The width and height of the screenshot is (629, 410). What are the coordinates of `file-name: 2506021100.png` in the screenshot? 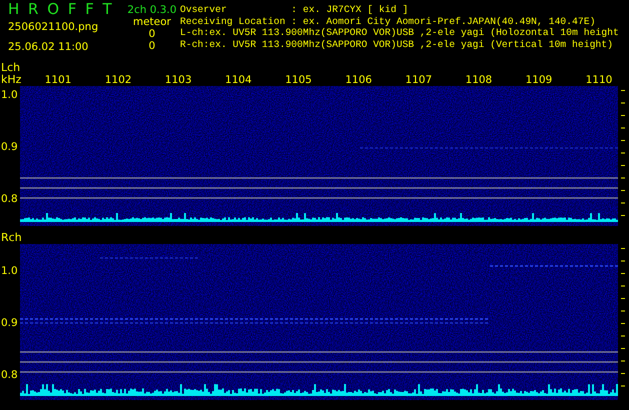 It's located at (54, 26).